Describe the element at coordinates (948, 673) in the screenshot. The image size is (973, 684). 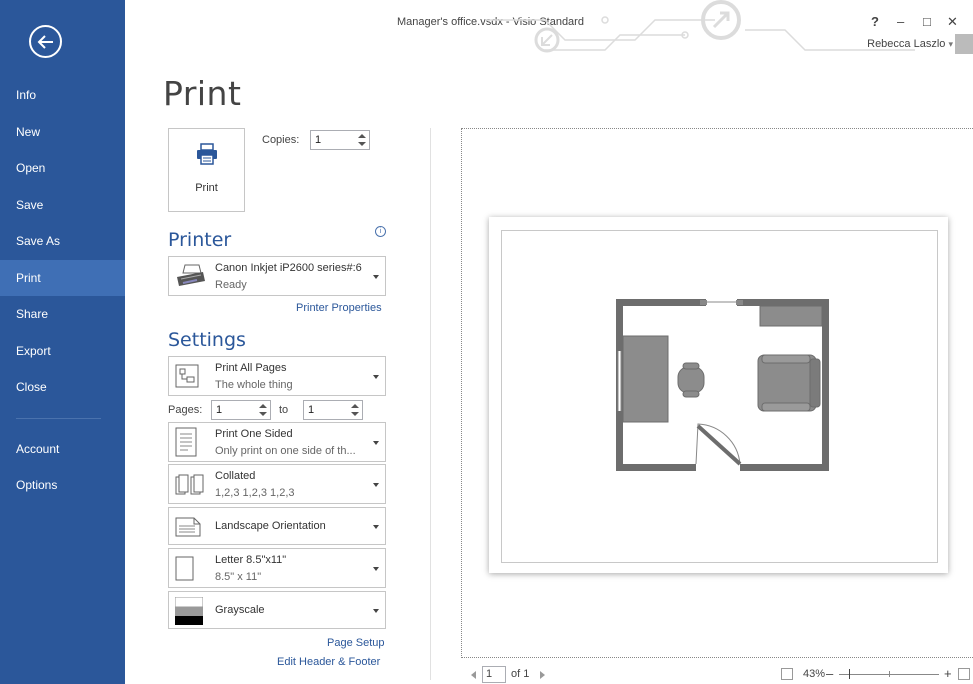
I see `zoom-in-button: +` at that location.